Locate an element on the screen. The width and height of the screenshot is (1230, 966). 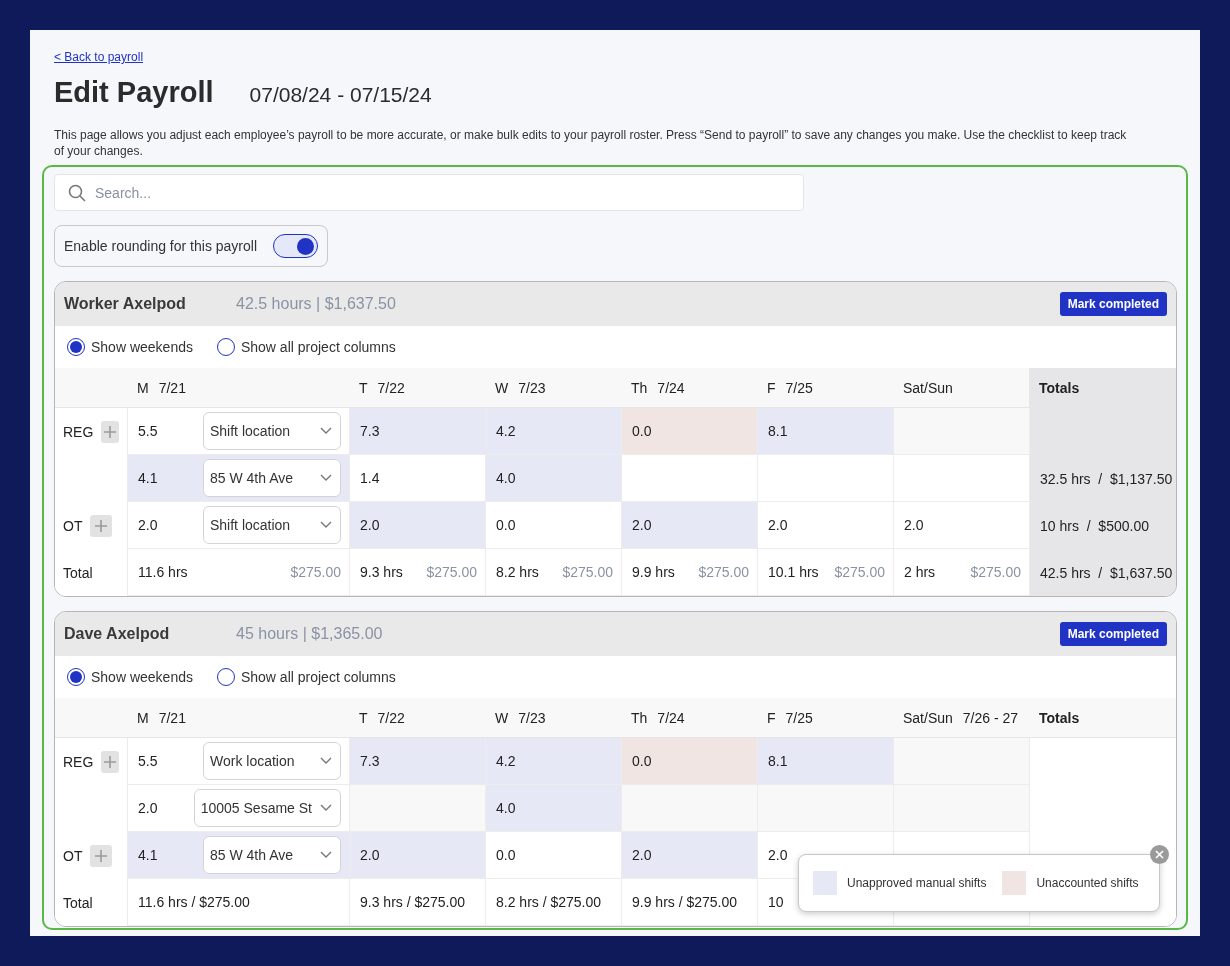
hours-cell: 1.4 is located at coordinates (417, 478).